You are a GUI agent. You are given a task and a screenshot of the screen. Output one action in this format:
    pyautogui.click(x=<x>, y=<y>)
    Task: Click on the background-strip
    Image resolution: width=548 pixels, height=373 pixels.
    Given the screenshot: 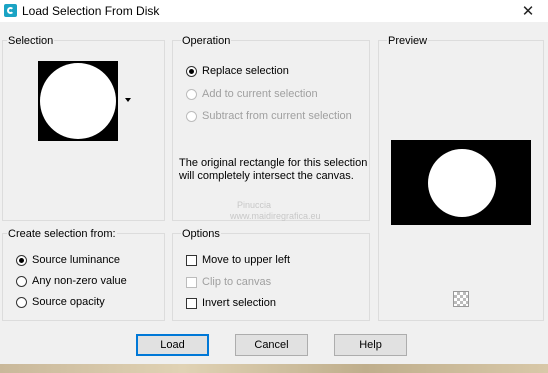 What is the action you would take?
    pyautogui.click(x=274, y=368)
    